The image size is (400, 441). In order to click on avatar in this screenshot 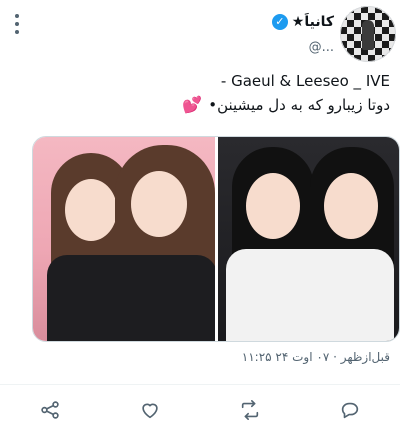, I will do `click(368, 34)`.